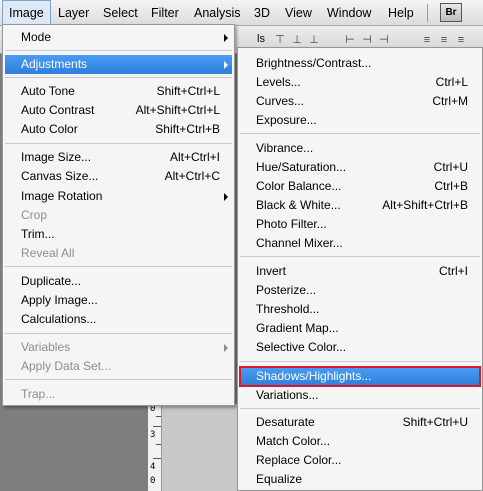 The height and width of the screenshot is (491, 483). I want to click on options-bar-label-fragment: ls, so click(261, 39).